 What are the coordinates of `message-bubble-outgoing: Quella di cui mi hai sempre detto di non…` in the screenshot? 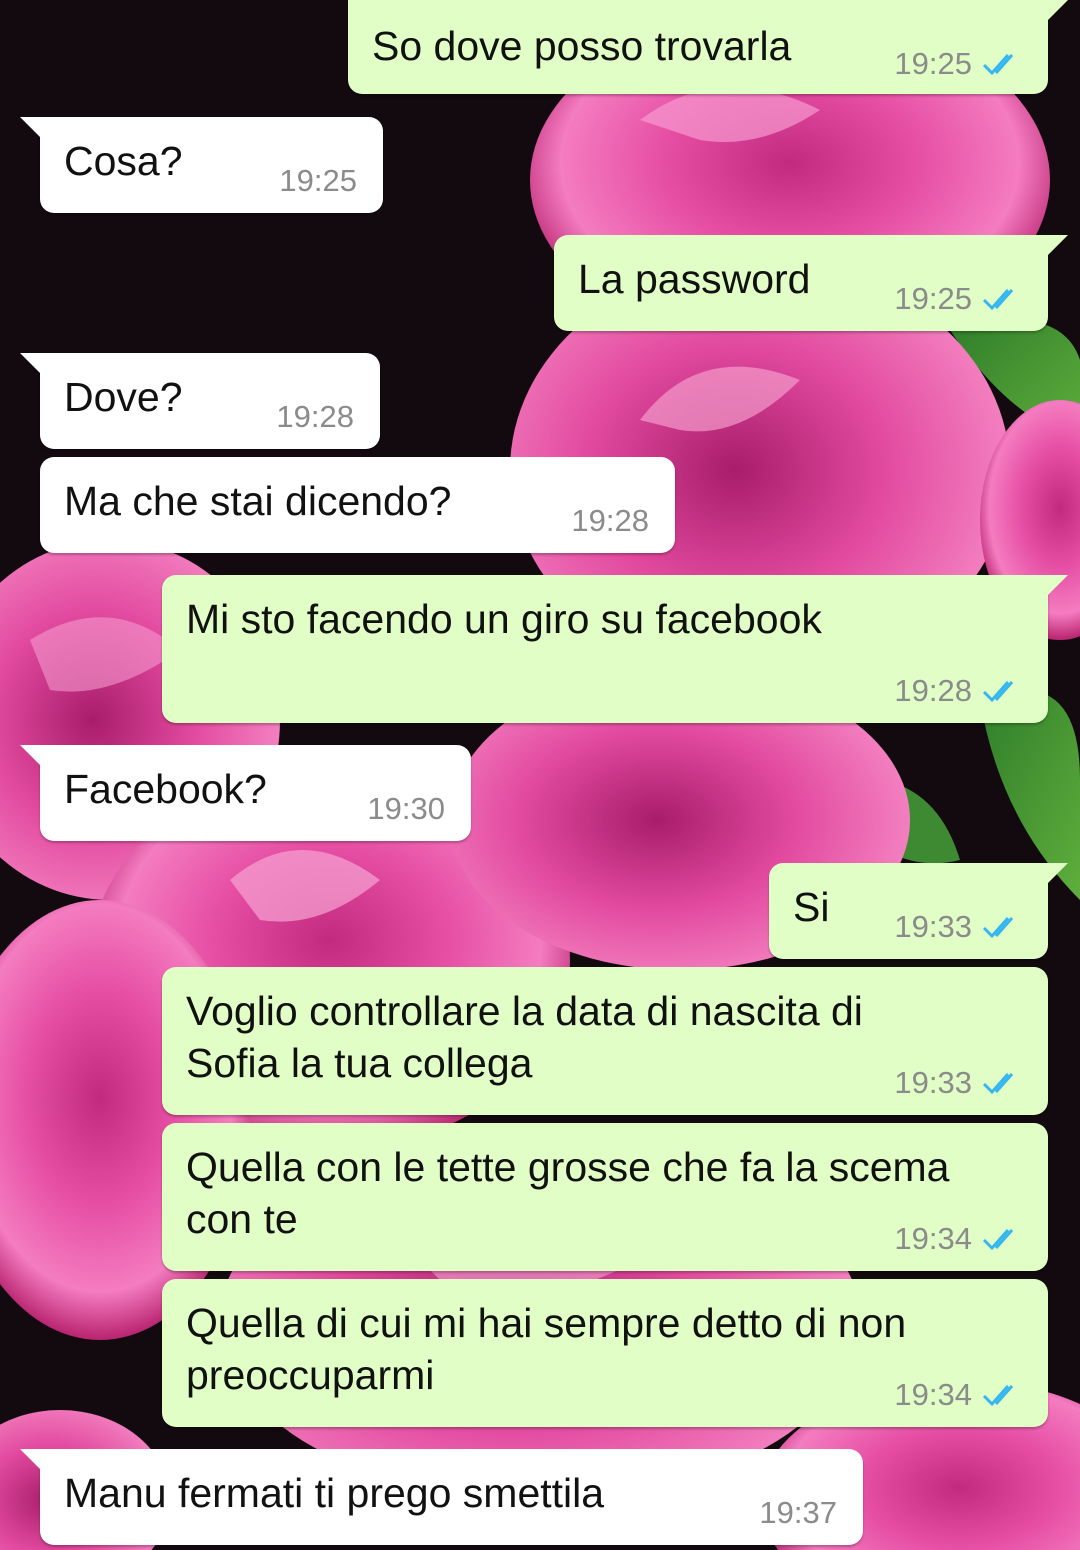 It's located at (605, 1353).